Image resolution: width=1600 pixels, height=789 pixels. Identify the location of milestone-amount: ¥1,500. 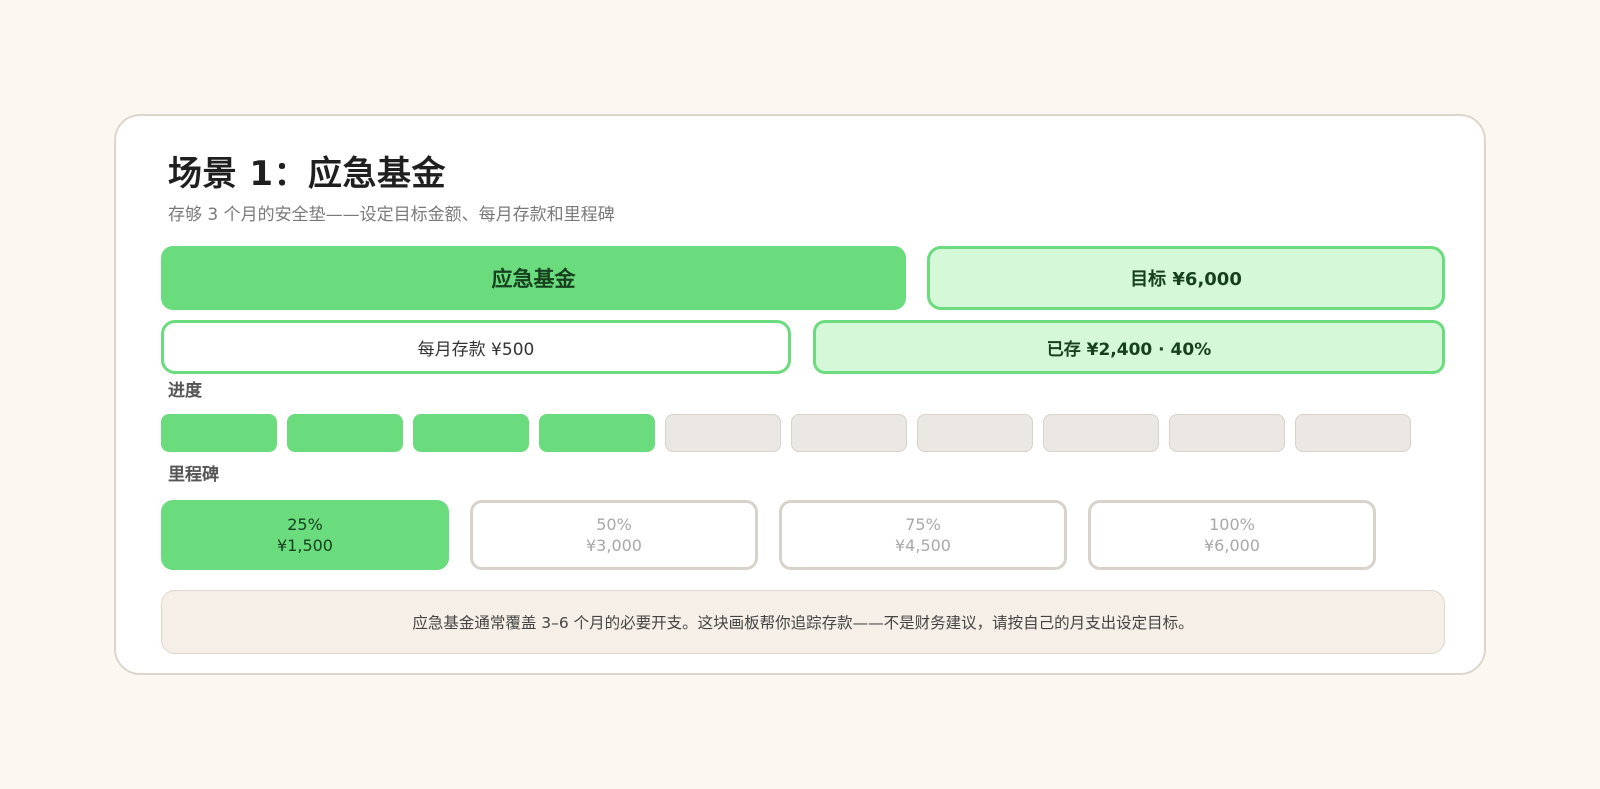
(305, 545).